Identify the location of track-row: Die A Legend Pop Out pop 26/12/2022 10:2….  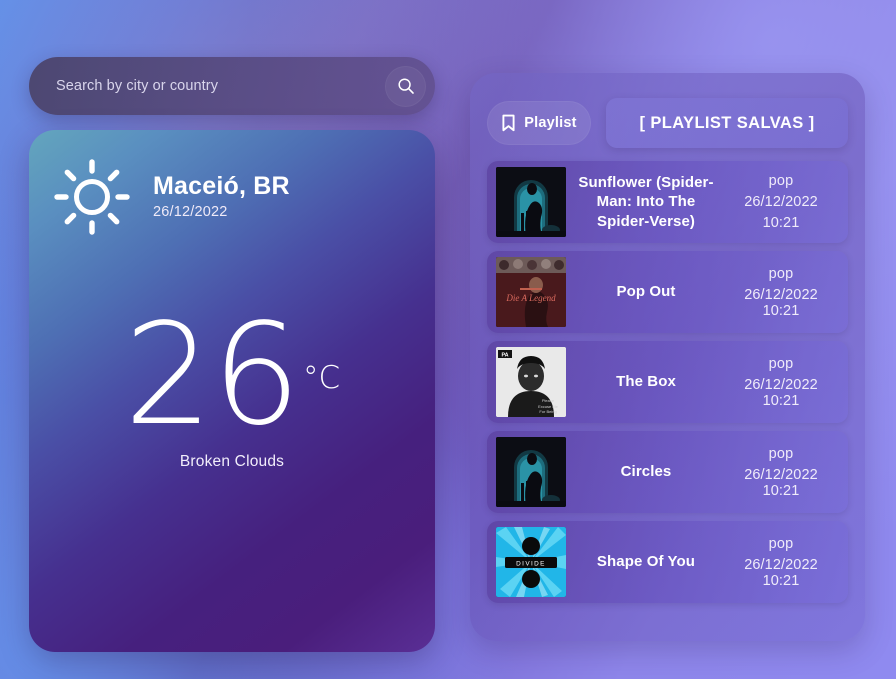
(667, 292).